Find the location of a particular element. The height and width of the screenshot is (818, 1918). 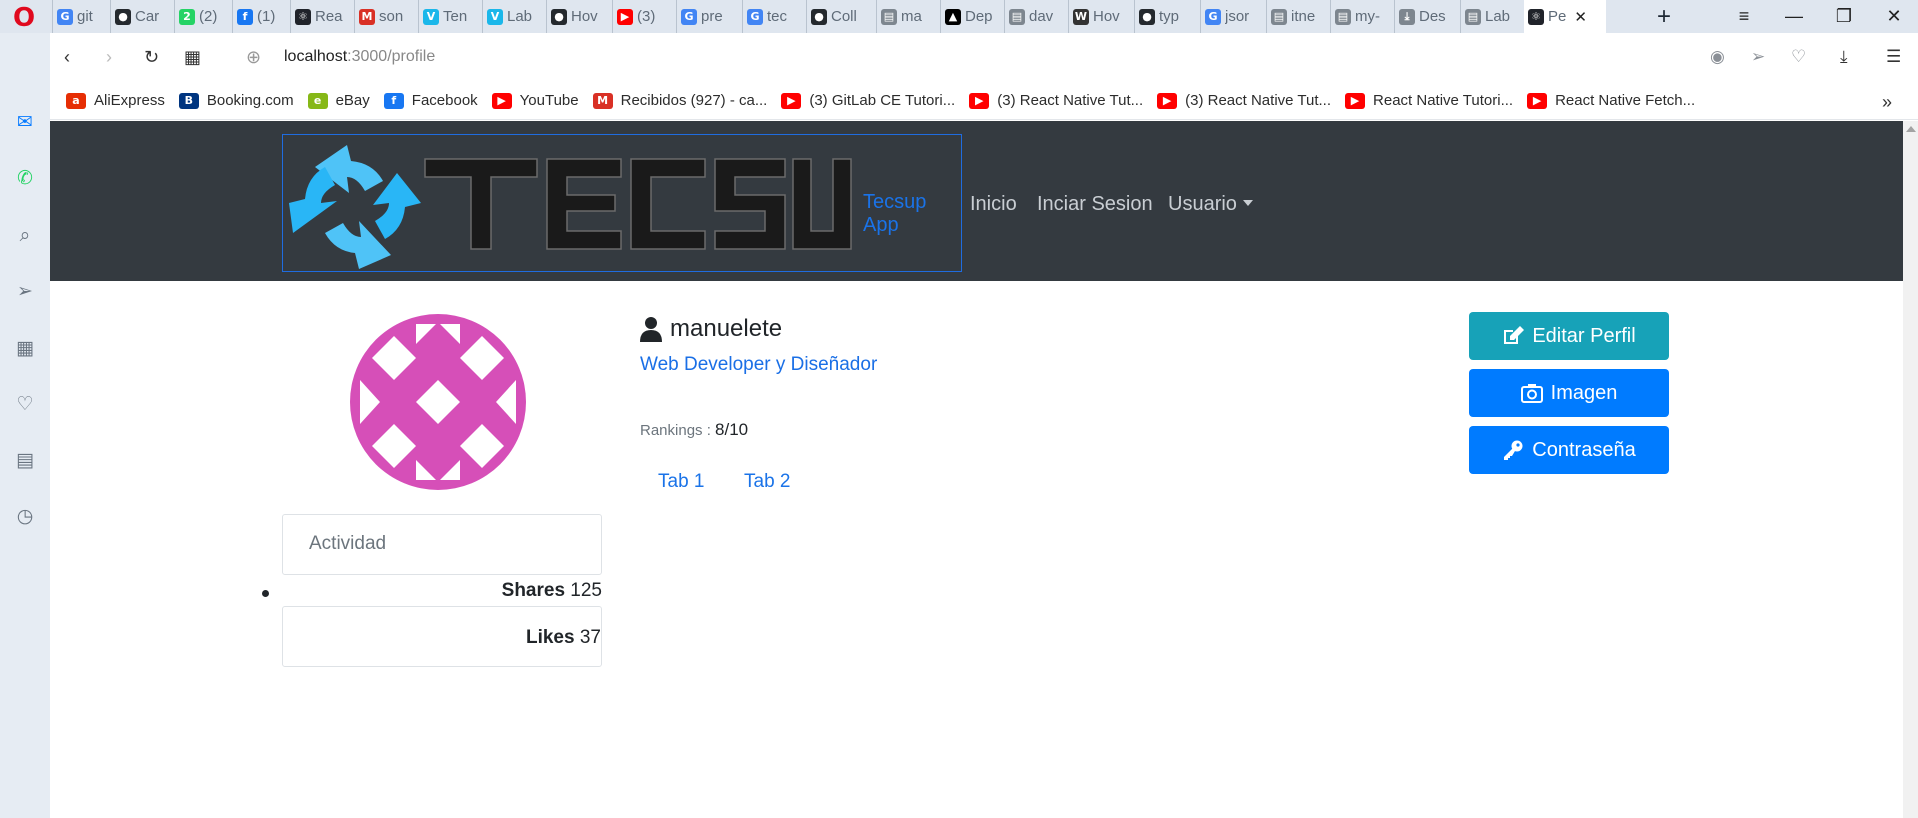

download-icon: ⤓ is located at coordinates (1844, 57).